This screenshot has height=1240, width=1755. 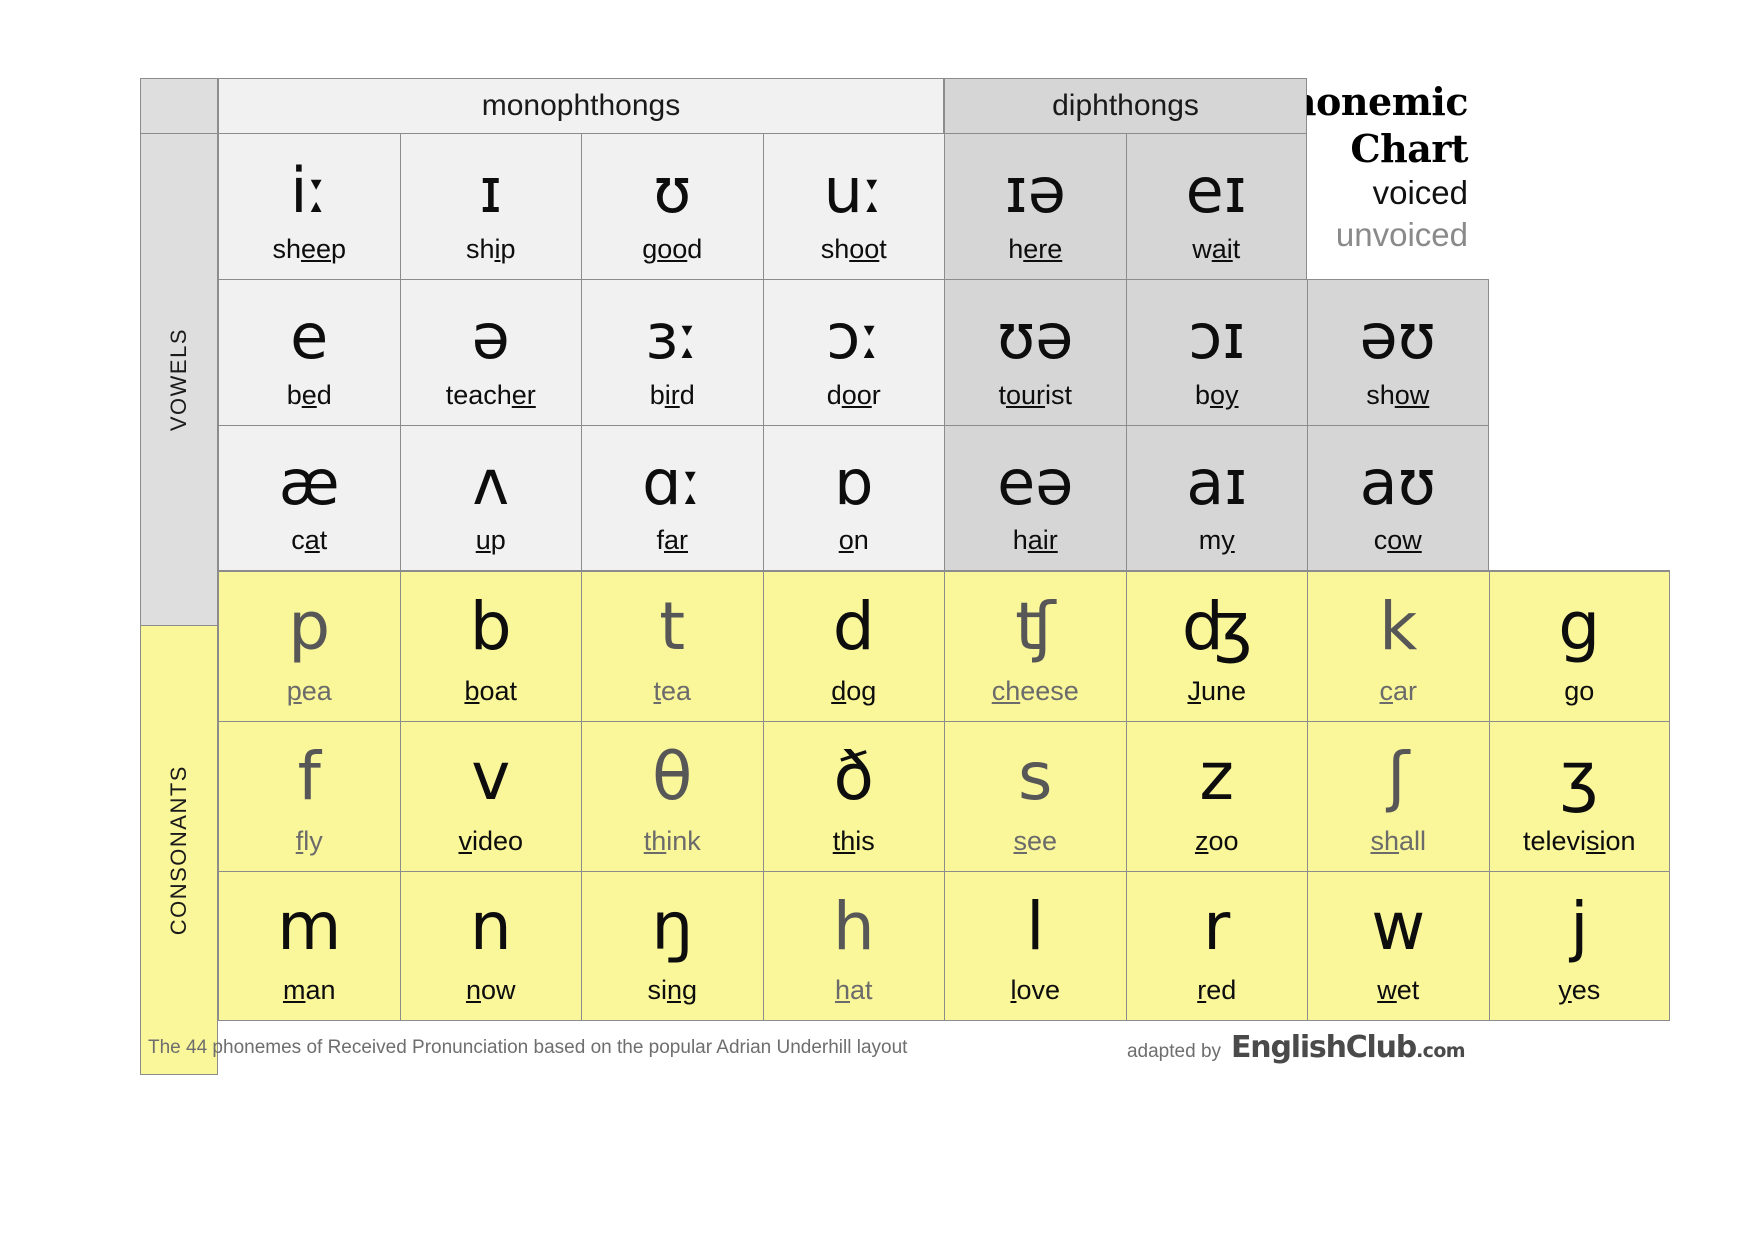 I want to click on phoneme-example-word: sheep, so click(x=309, y=249).